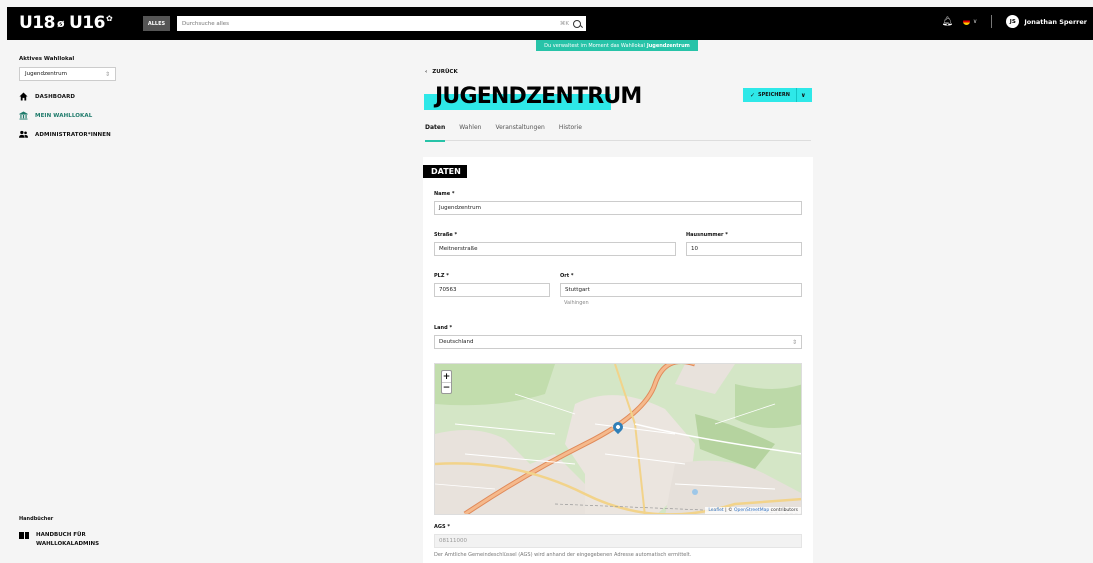 The height and width of the screenshot is (563, 1093). What do you see at coordinates (783, 510) in the screenshot?
I see `attribution-tail: contributors` at bounding box center [783, 510].